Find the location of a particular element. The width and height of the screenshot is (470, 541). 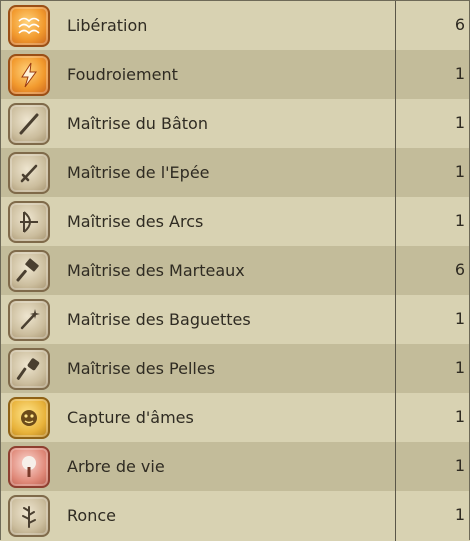

tree-of-life-icon is located at coordinates (29, 466).